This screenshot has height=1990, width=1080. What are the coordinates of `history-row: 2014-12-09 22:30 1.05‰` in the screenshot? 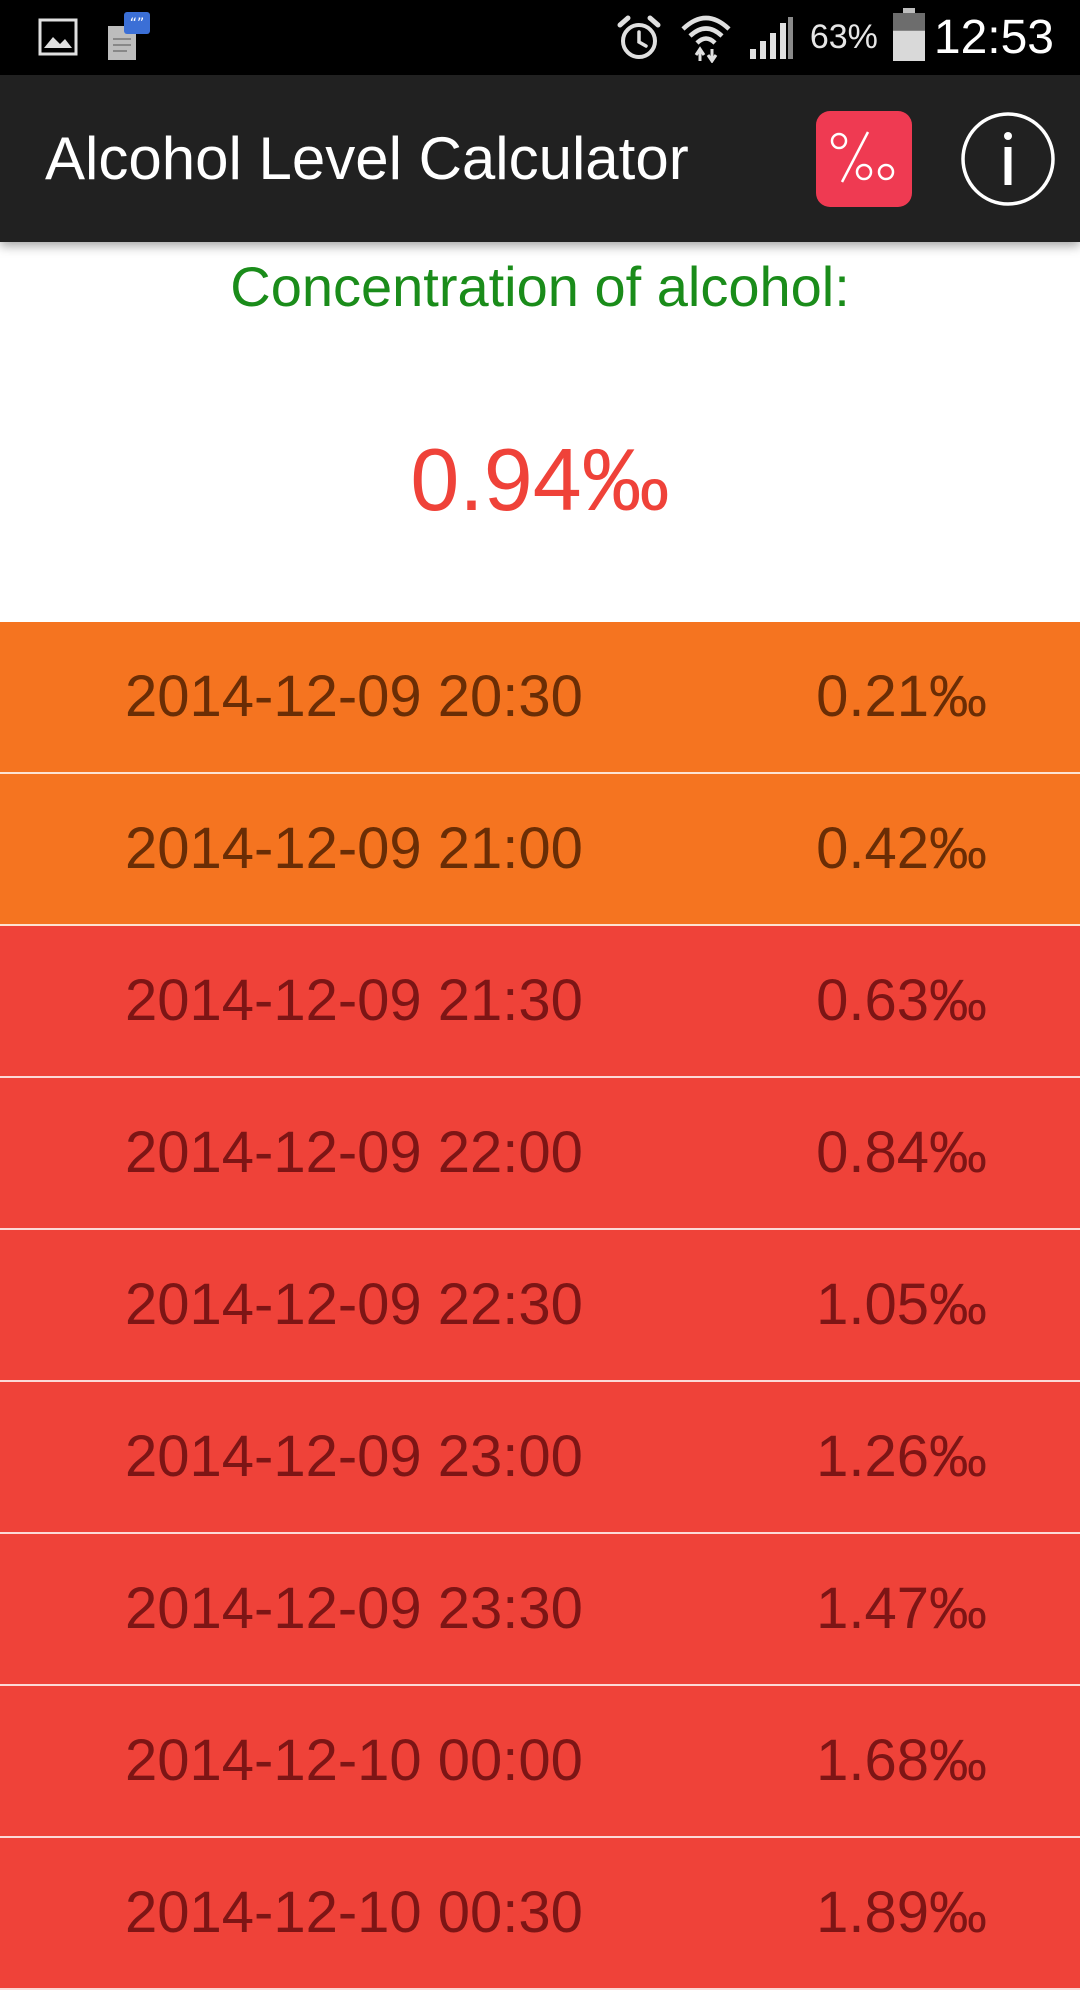 It's located at (540, 1306).